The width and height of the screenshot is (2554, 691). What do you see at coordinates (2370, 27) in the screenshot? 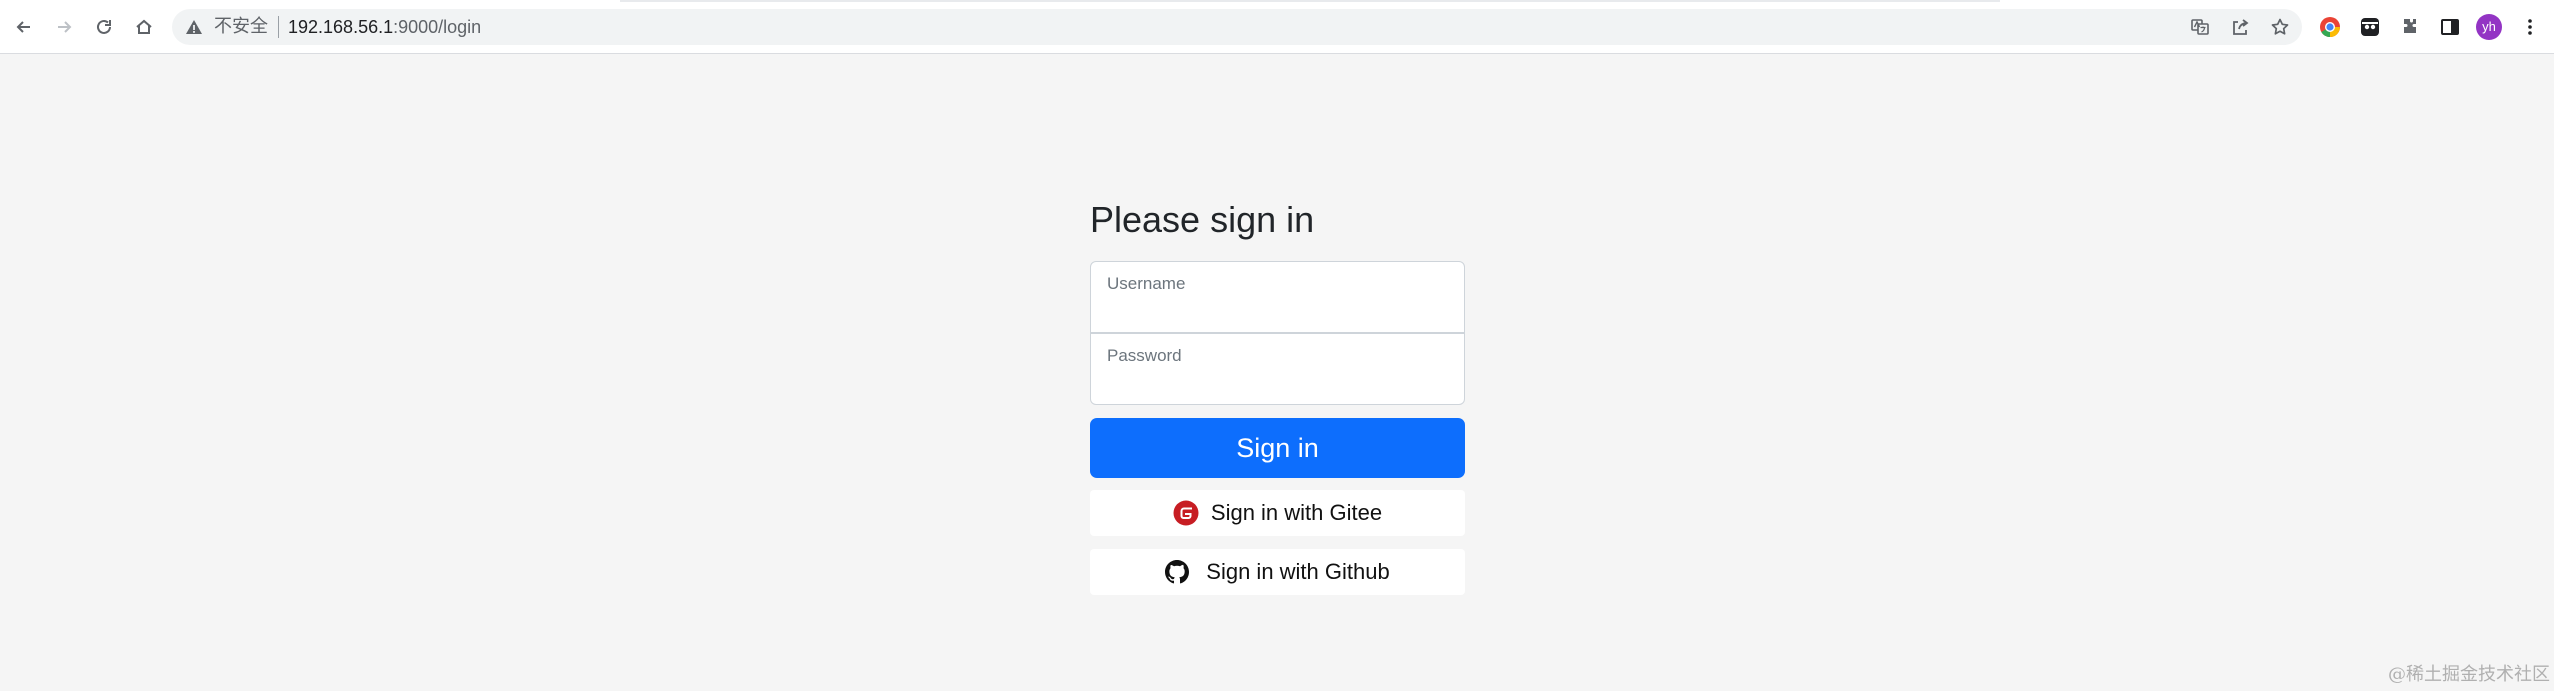
I see `ghost-extension-icon` at bounding box center [2370, 27].